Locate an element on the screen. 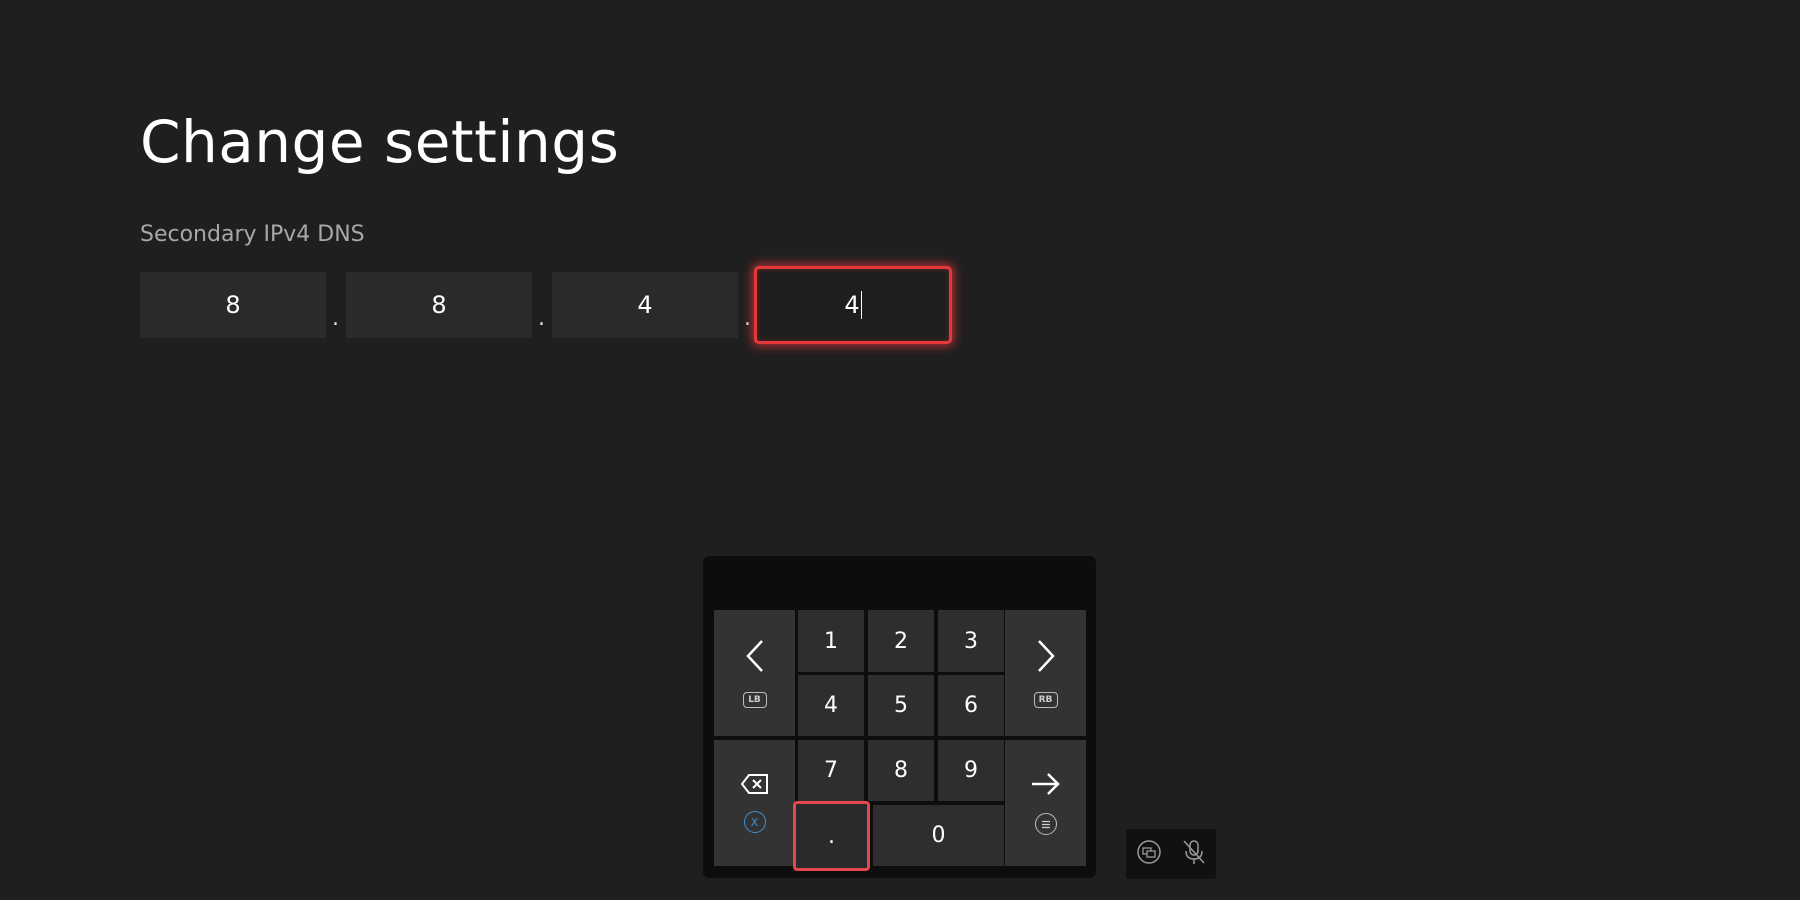 The width and height of the screenshot is (1800, 900). key-7: 7 is located at coordinates (831, 770).